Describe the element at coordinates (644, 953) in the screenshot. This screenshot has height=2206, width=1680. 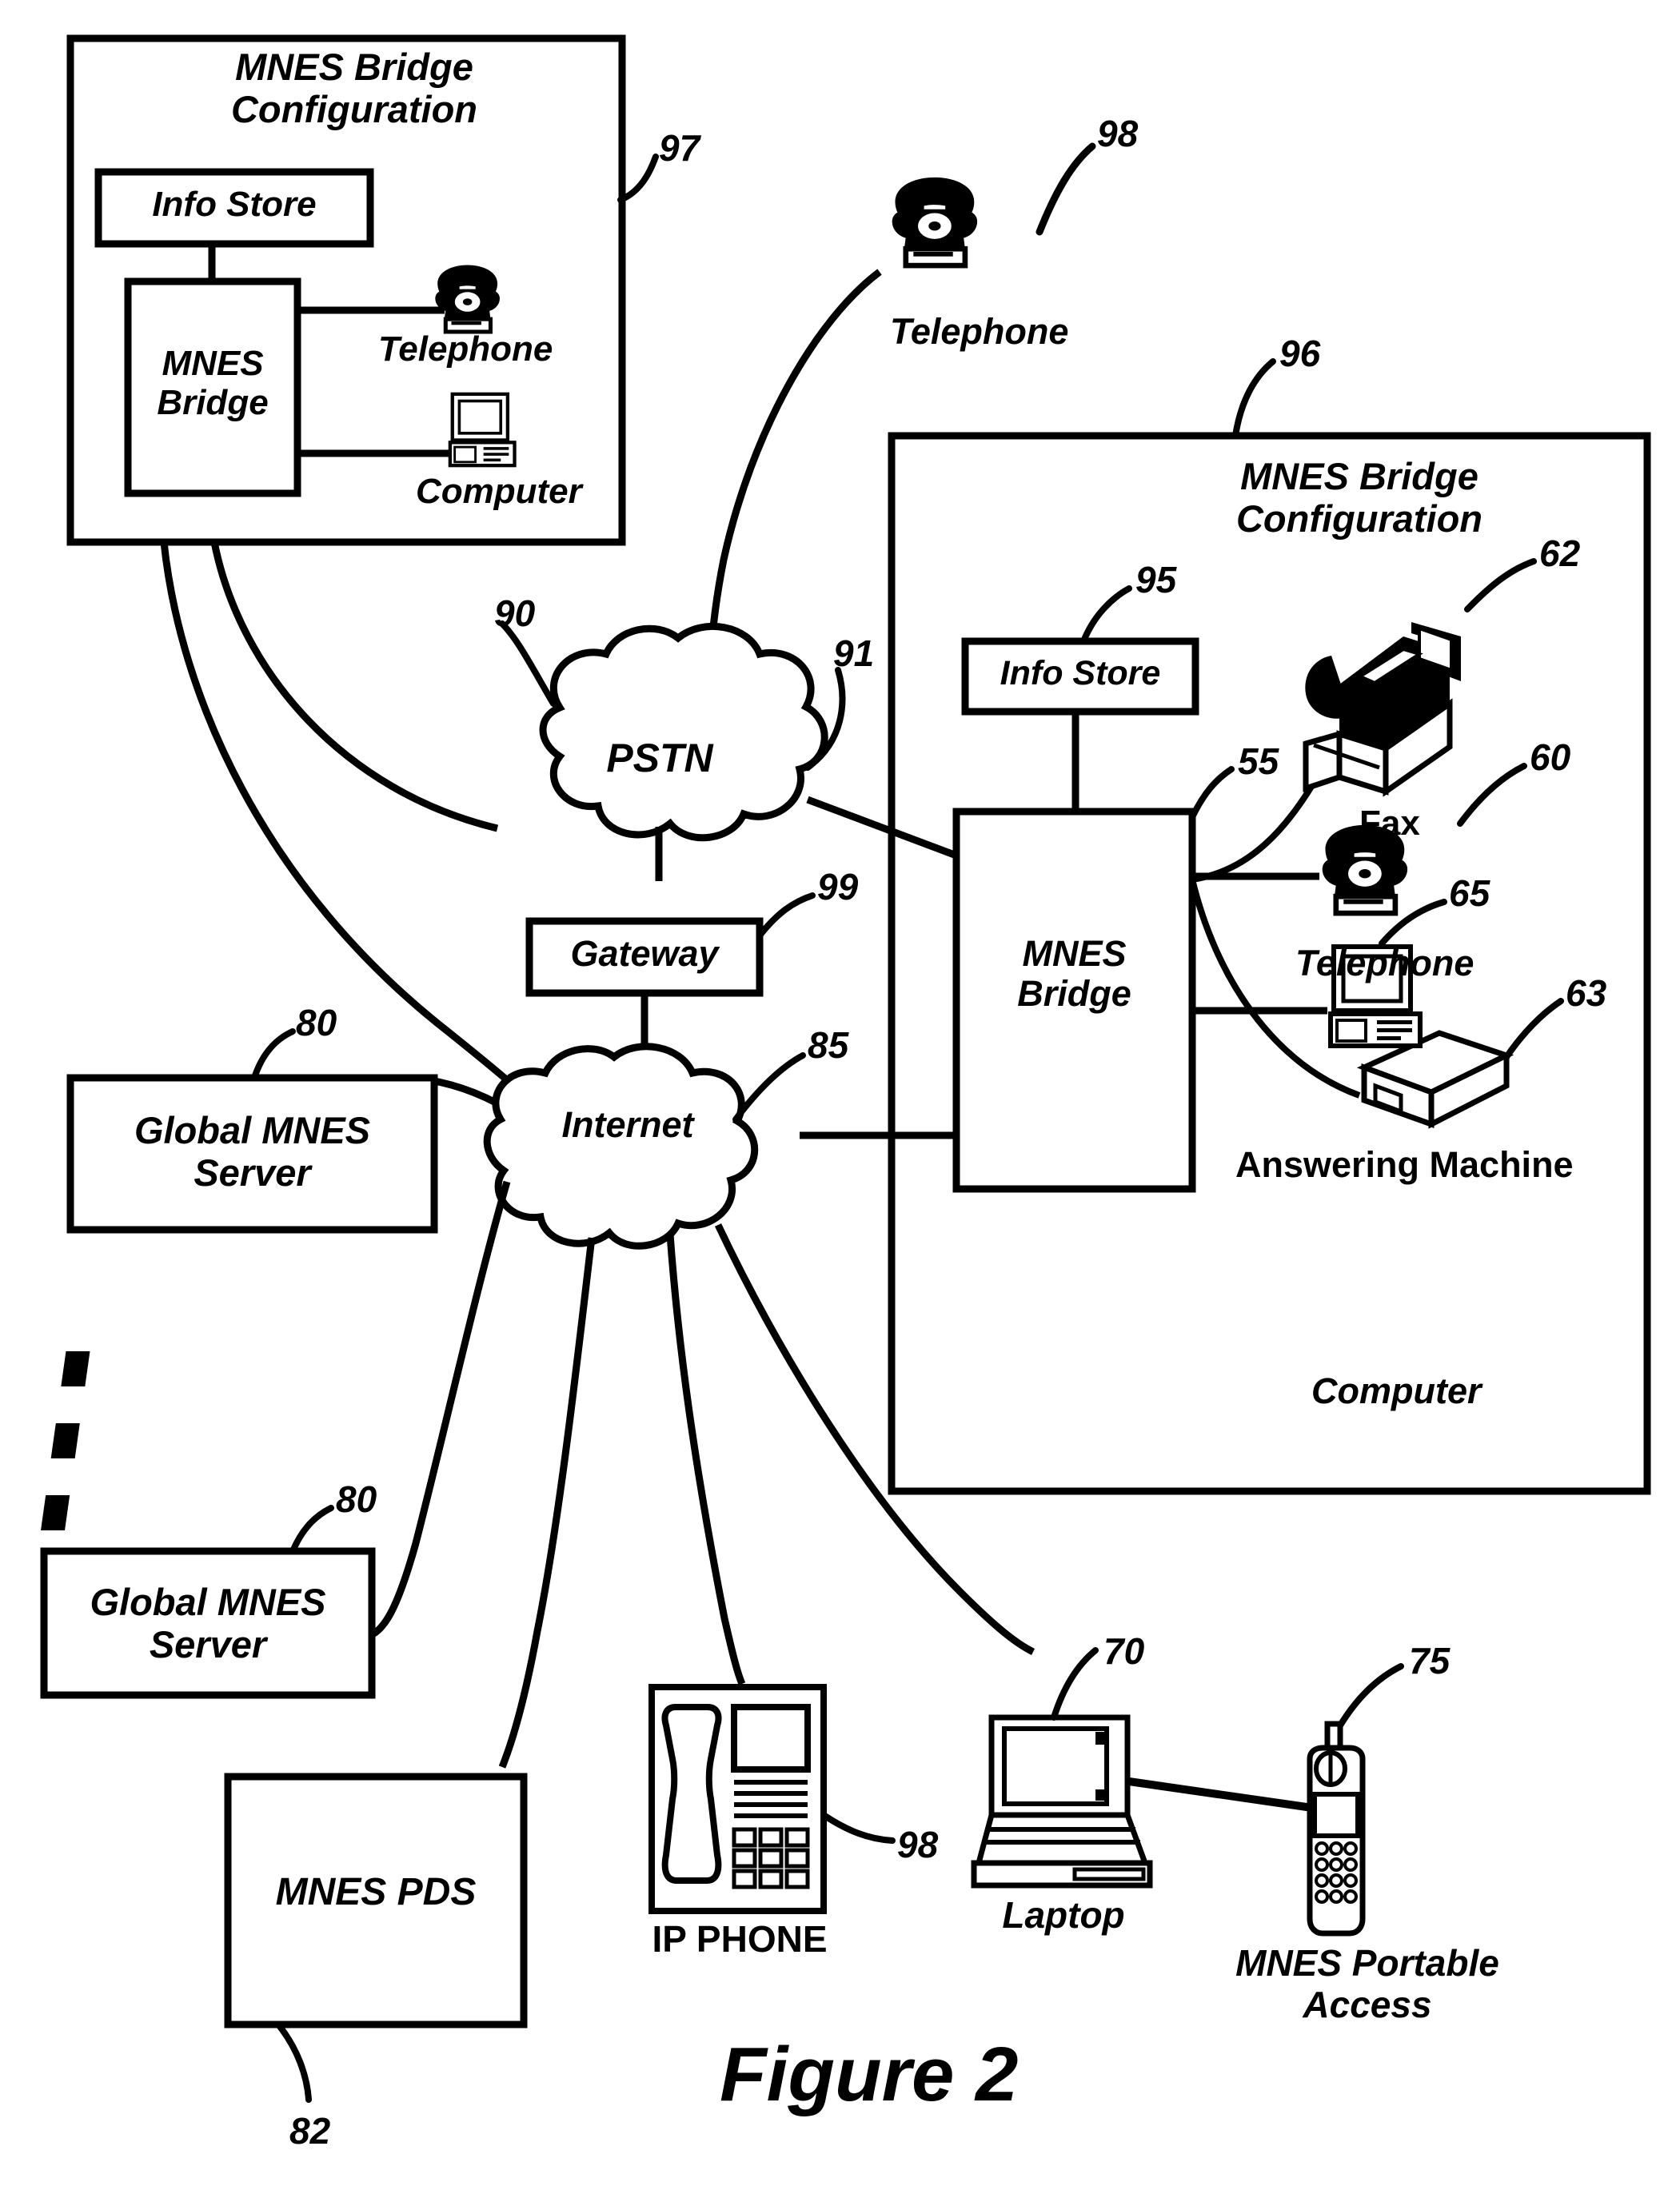
I see `gateway-label: Gateway` at that location.